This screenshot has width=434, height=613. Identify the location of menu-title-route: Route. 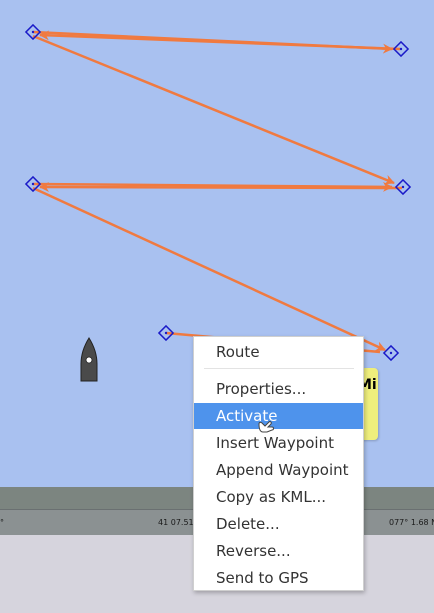
(238, 352).